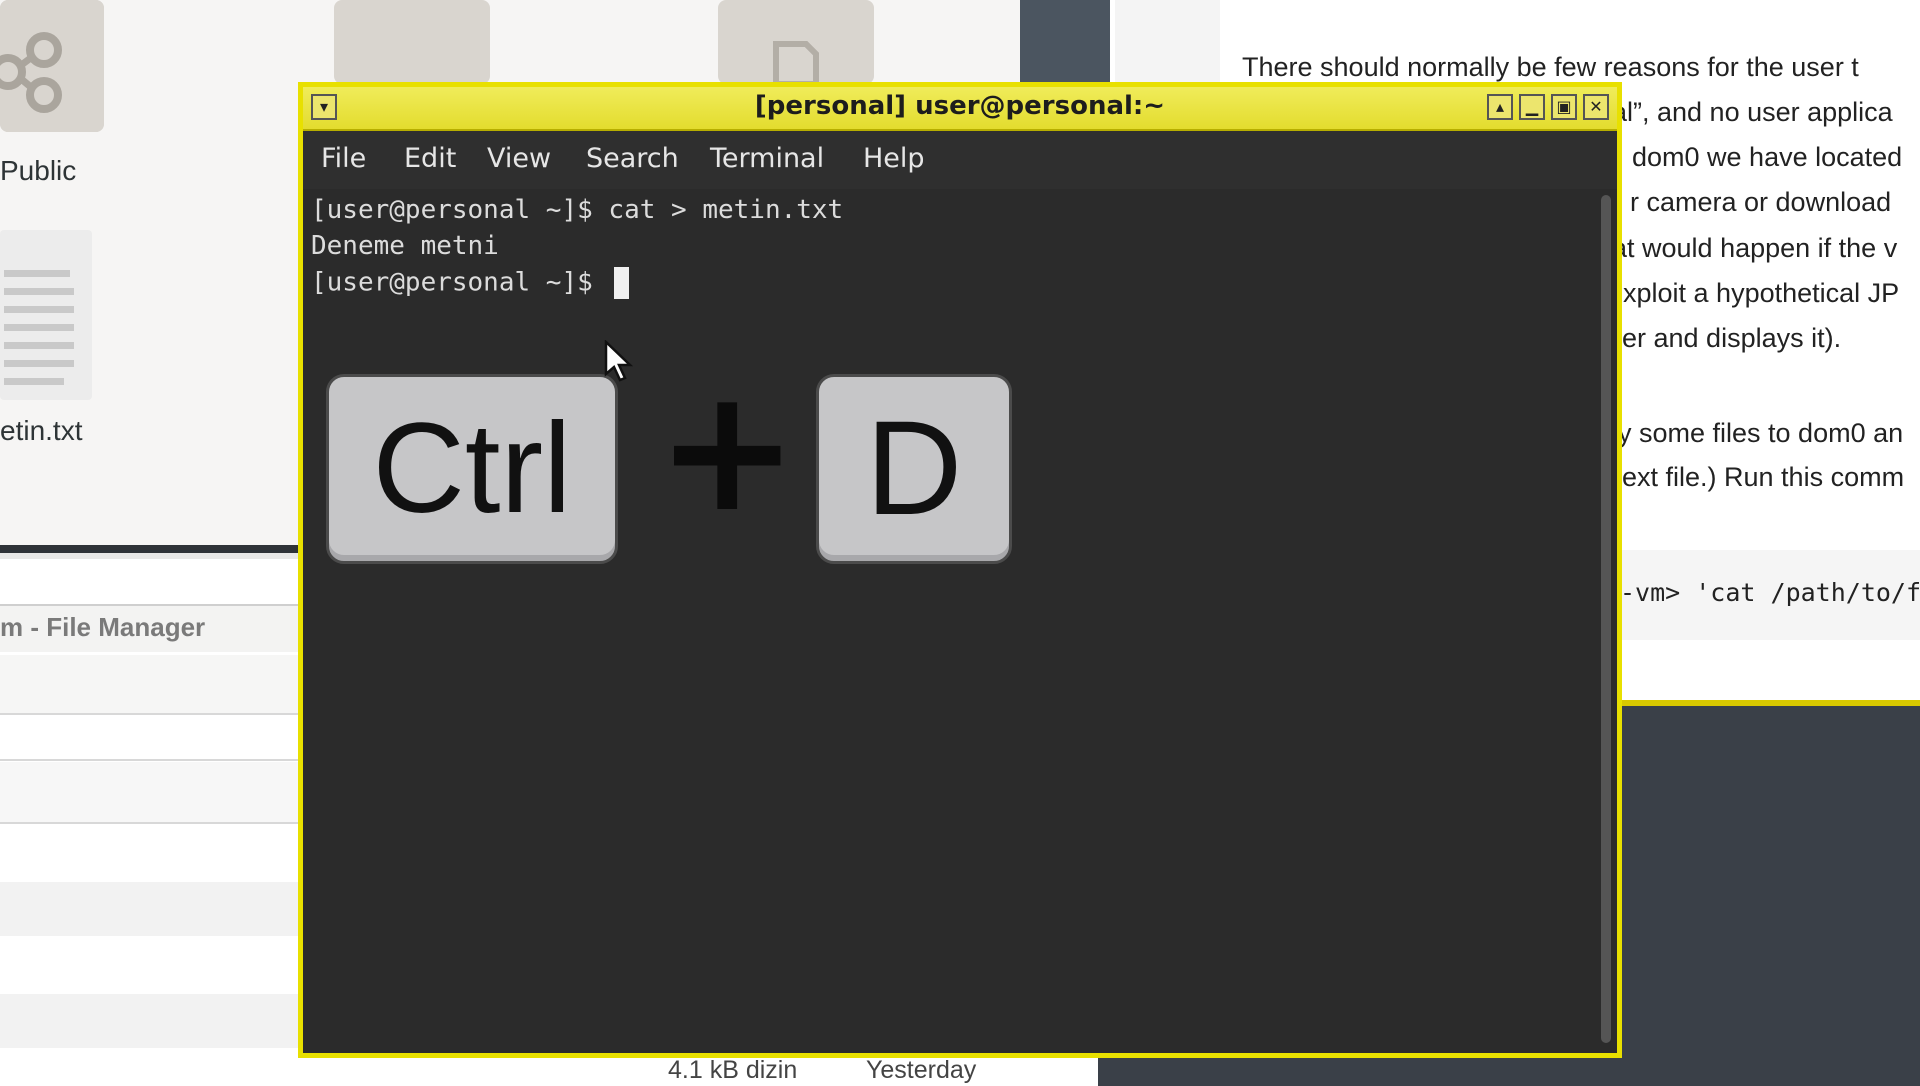  I want to click on terminal-title: [personal] user@personal:~, so click(960, 106).